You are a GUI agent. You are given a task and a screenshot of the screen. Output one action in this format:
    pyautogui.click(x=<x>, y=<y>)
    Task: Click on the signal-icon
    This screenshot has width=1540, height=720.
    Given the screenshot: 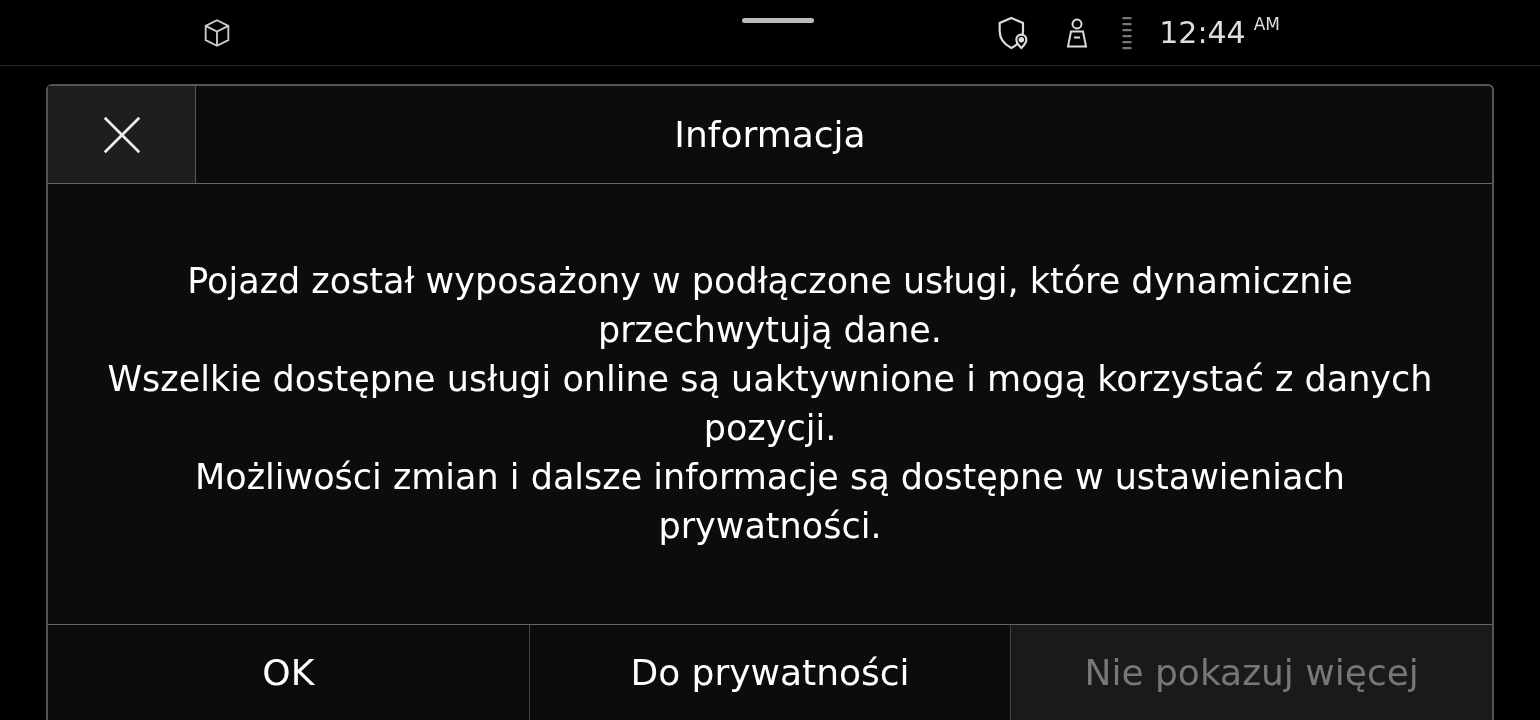 What is the action you would take?
    pyautogui.click(x=1127, y=32)
    